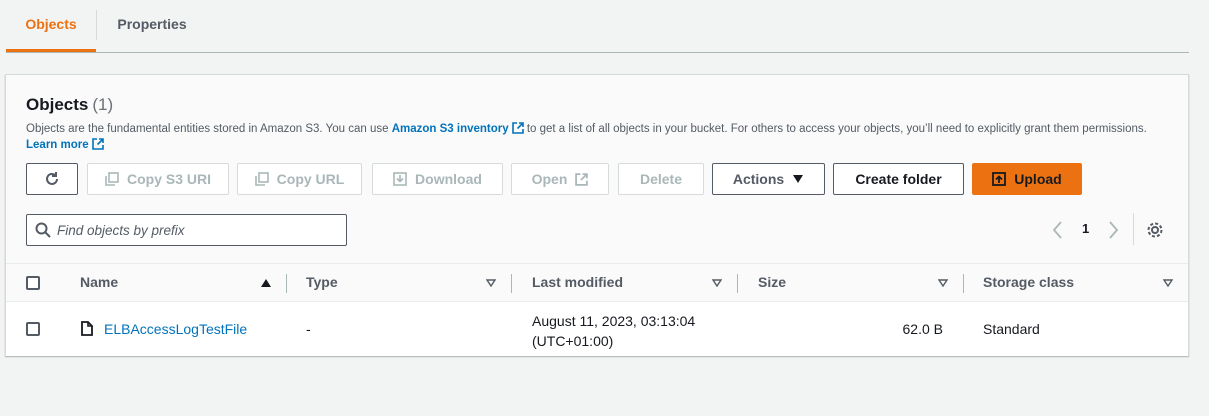 The image size is (1209, 416). I want to click on object-last-modified: August 11, 2023, 03:13:04 (UTC+01:00), so click(613, 331).